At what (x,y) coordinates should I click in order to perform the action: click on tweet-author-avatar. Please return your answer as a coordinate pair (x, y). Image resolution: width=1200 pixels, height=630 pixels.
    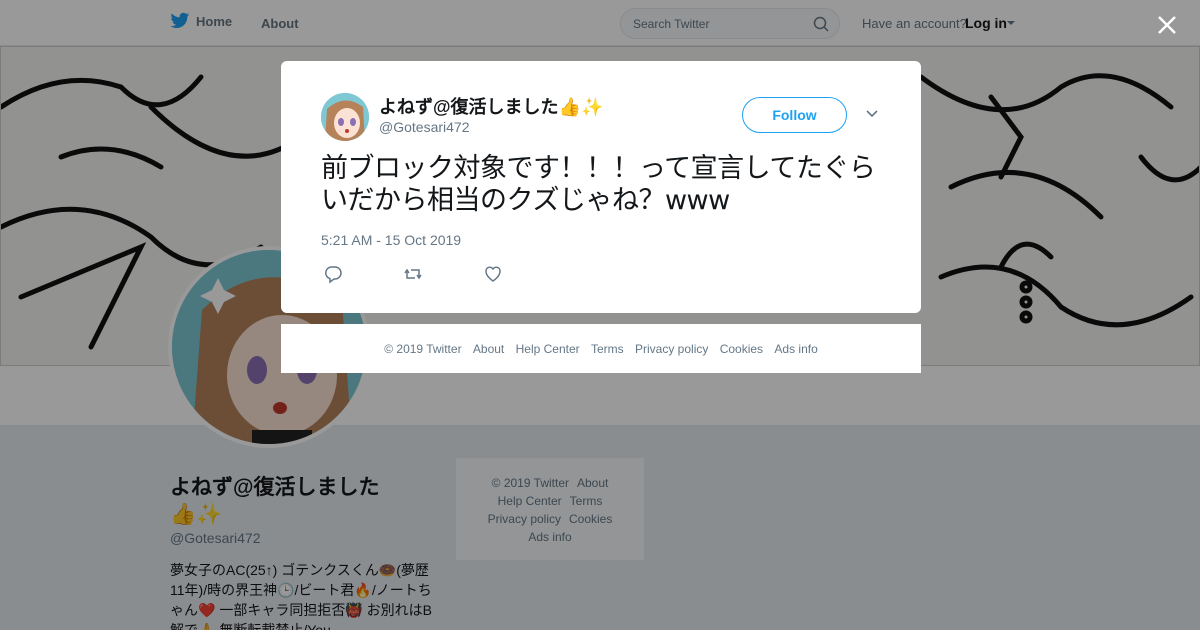
    Looking at the image, I should click on (345, 117).